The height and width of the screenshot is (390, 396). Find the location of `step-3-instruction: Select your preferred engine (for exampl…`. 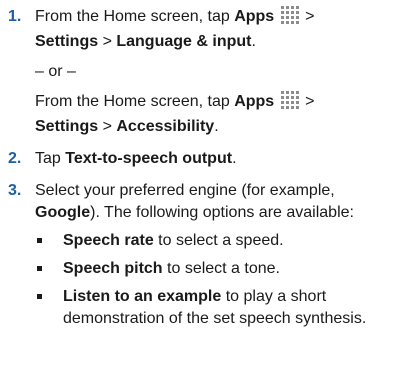

step-3-instruction: Select your preferred engine (for exampl… is located at coordinates (211, 202).